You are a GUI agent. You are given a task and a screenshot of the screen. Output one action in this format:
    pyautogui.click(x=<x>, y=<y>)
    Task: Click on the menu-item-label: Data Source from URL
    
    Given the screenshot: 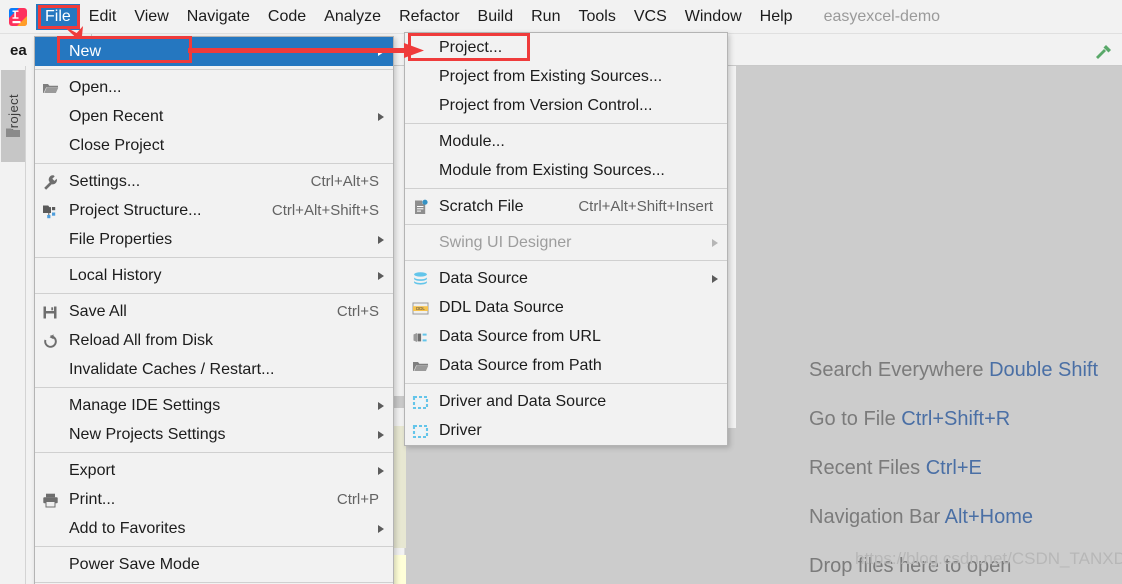 What is the action you would take?
    pyautogui.click(x=520, y=336)
    